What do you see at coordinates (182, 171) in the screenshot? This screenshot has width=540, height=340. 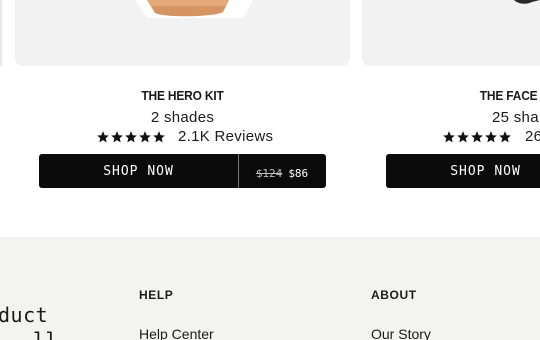 I see `shop-now-button: SHOP NOW $124 $86` at bounding box center [182, 171].